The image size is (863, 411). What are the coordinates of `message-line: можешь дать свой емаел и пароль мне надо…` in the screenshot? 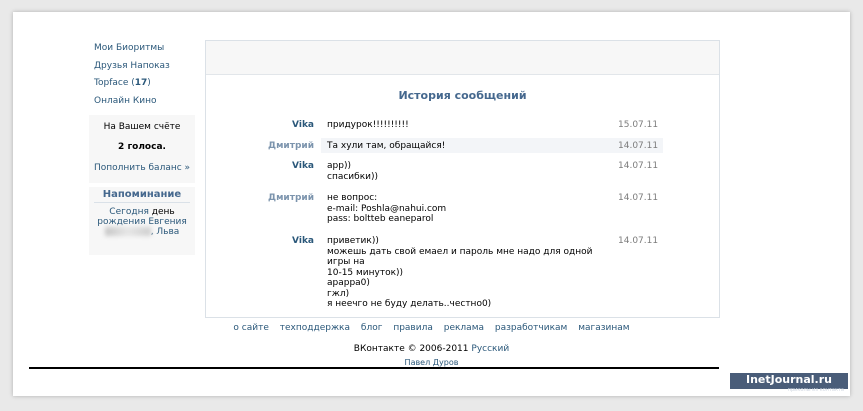 It's located at (460, 257).